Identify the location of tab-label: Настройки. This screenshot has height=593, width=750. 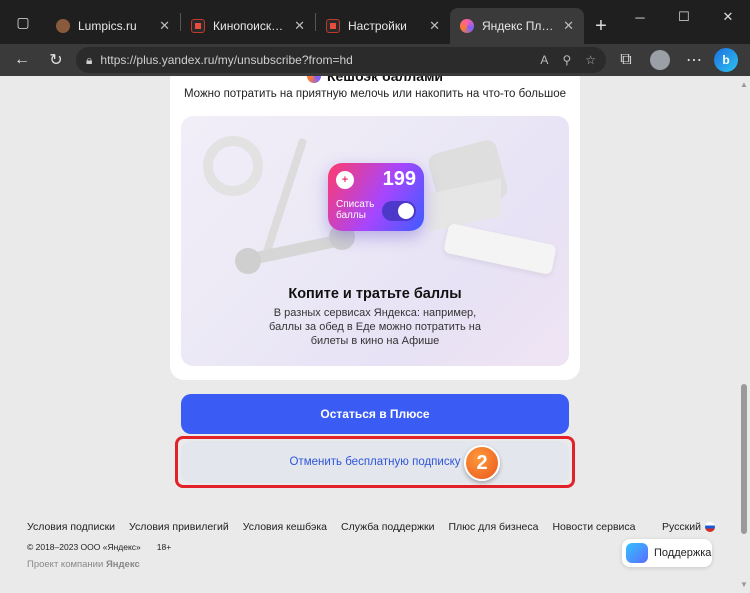
(377, 26).